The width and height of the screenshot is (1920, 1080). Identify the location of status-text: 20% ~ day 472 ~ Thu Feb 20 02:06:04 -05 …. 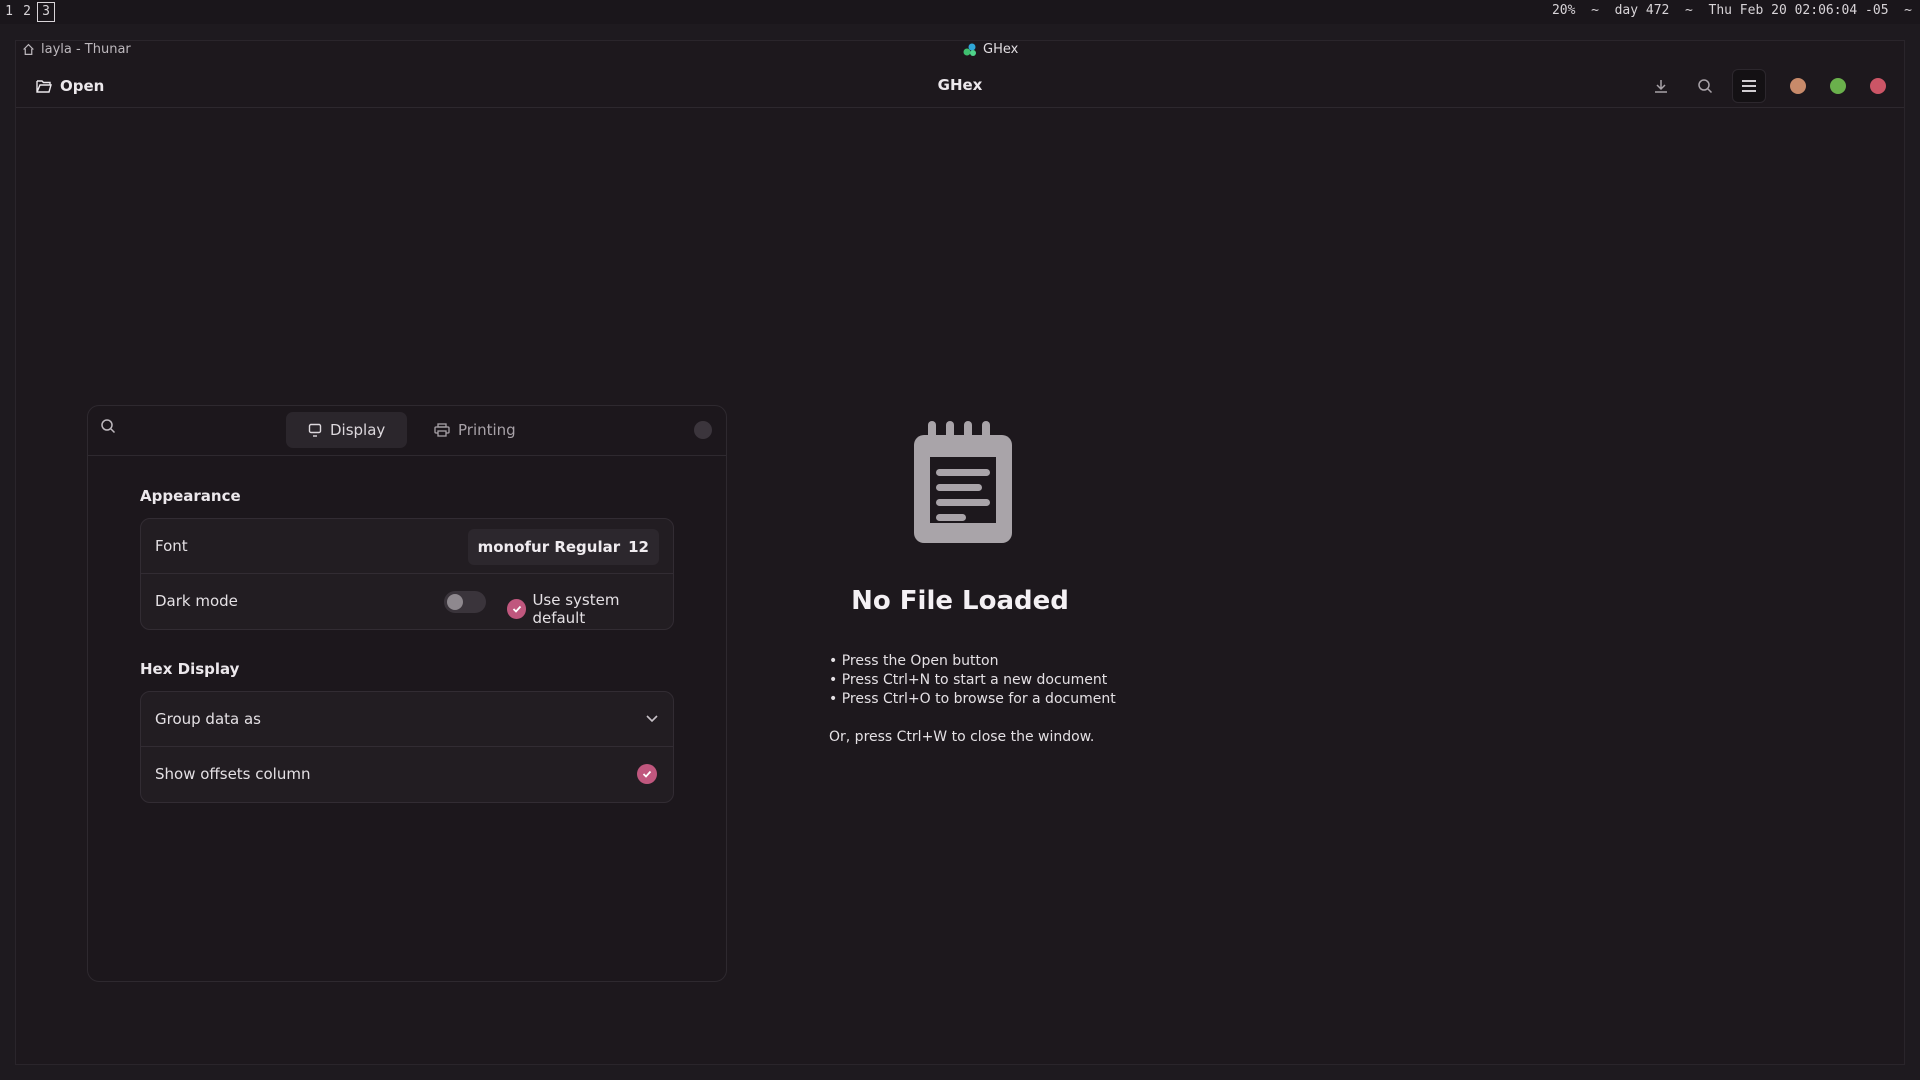
(1731, 10).